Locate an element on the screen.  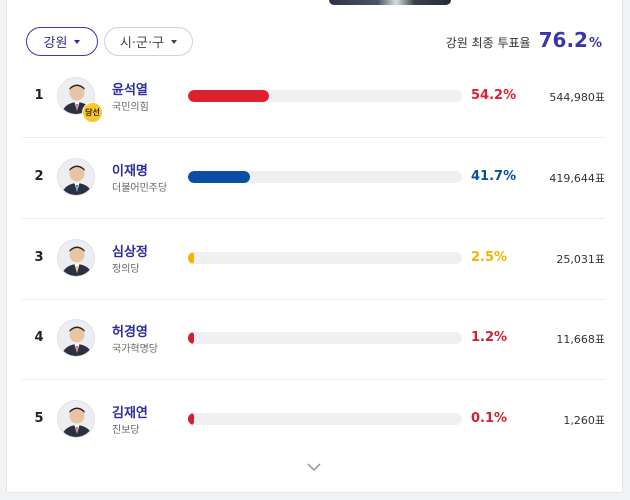
candidate-rank: 2 is located at coordinates (39, 176).